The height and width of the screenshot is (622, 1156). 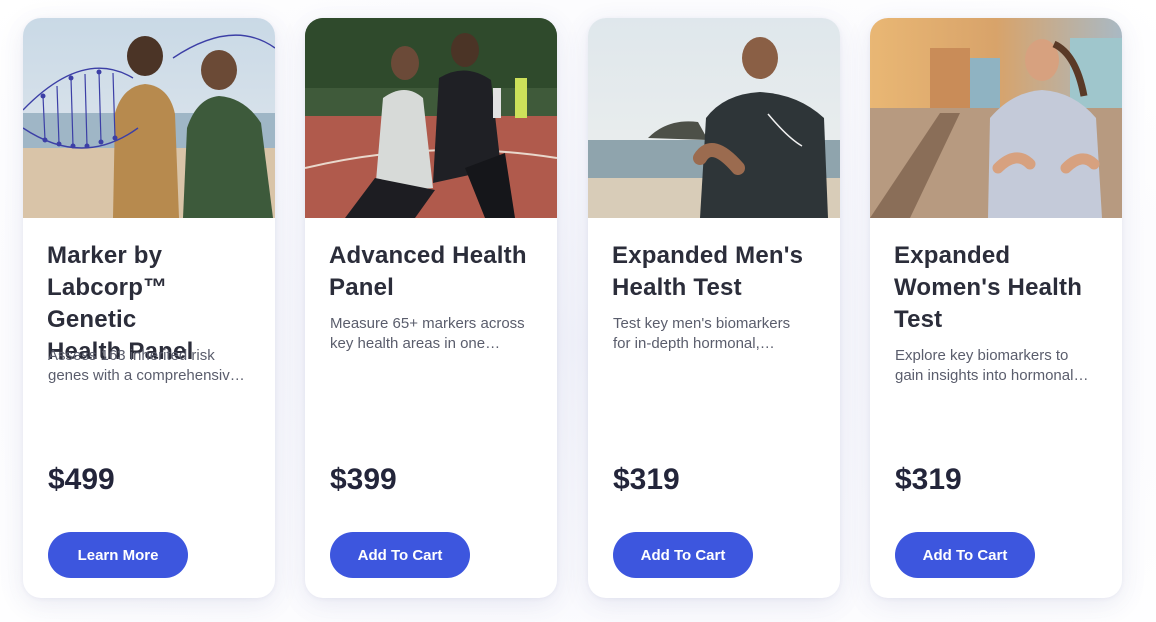 What do you see at coordinates (105, 255) in the screenshot?
I see `title-line: Marker by` at bounding box center [105, 255].